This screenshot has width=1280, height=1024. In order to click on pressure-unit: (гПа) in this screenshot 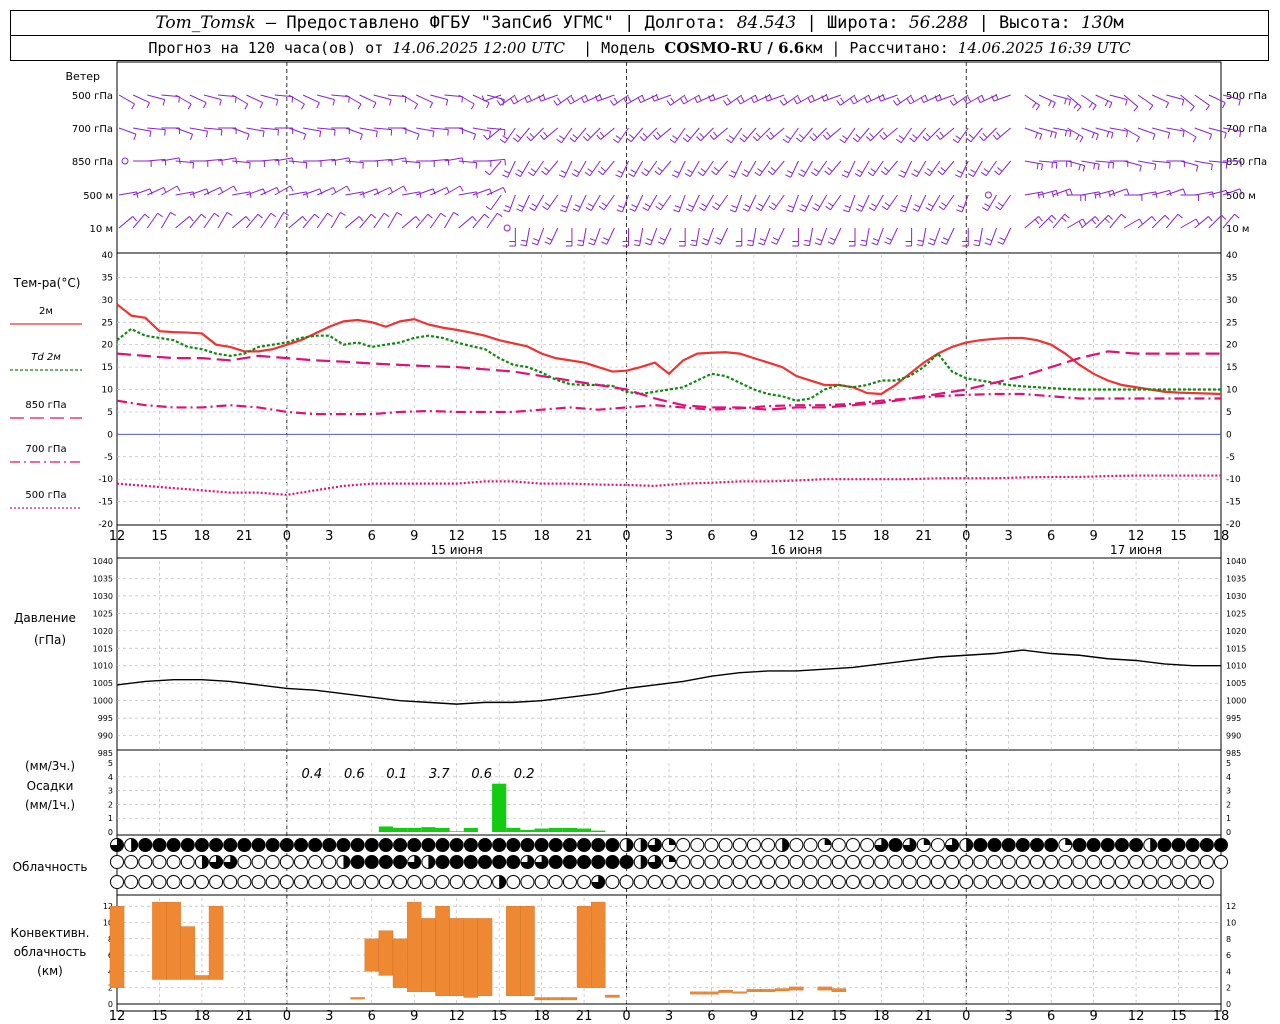, I will do `click(50, 640)`.